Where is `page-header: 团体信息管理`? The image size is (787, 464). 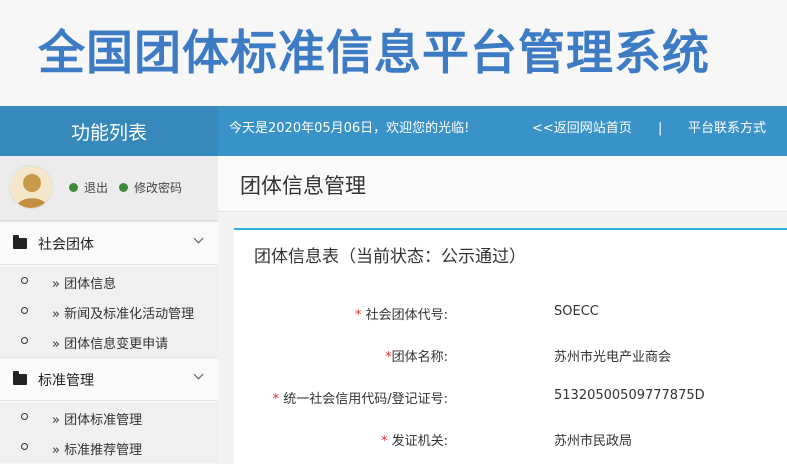
page-header: 团体信息管理 is located at coordinates (502, 184).